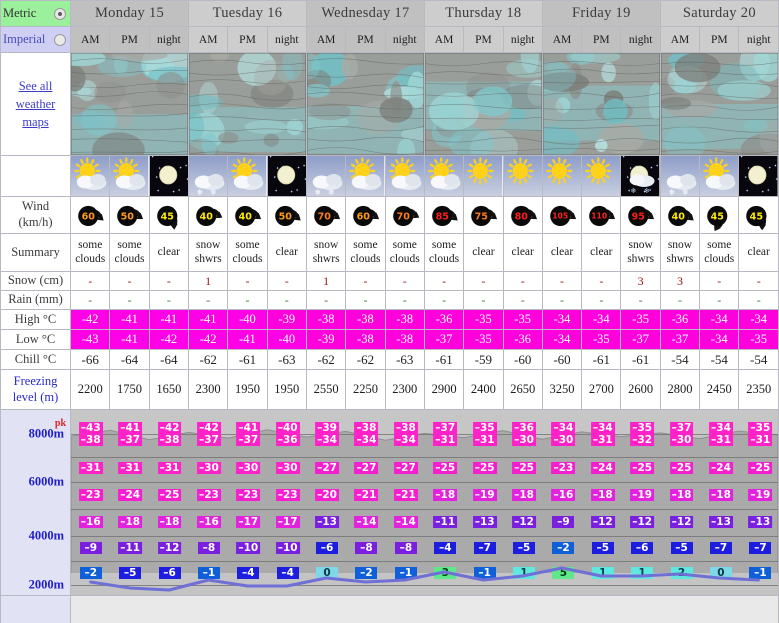 This screenshot has width=779, height=623. I want to click on weather-icon-moon-clear-2: ✦✦✦✦✦✦✦✦✦✦✦✦, so click(169, 176).